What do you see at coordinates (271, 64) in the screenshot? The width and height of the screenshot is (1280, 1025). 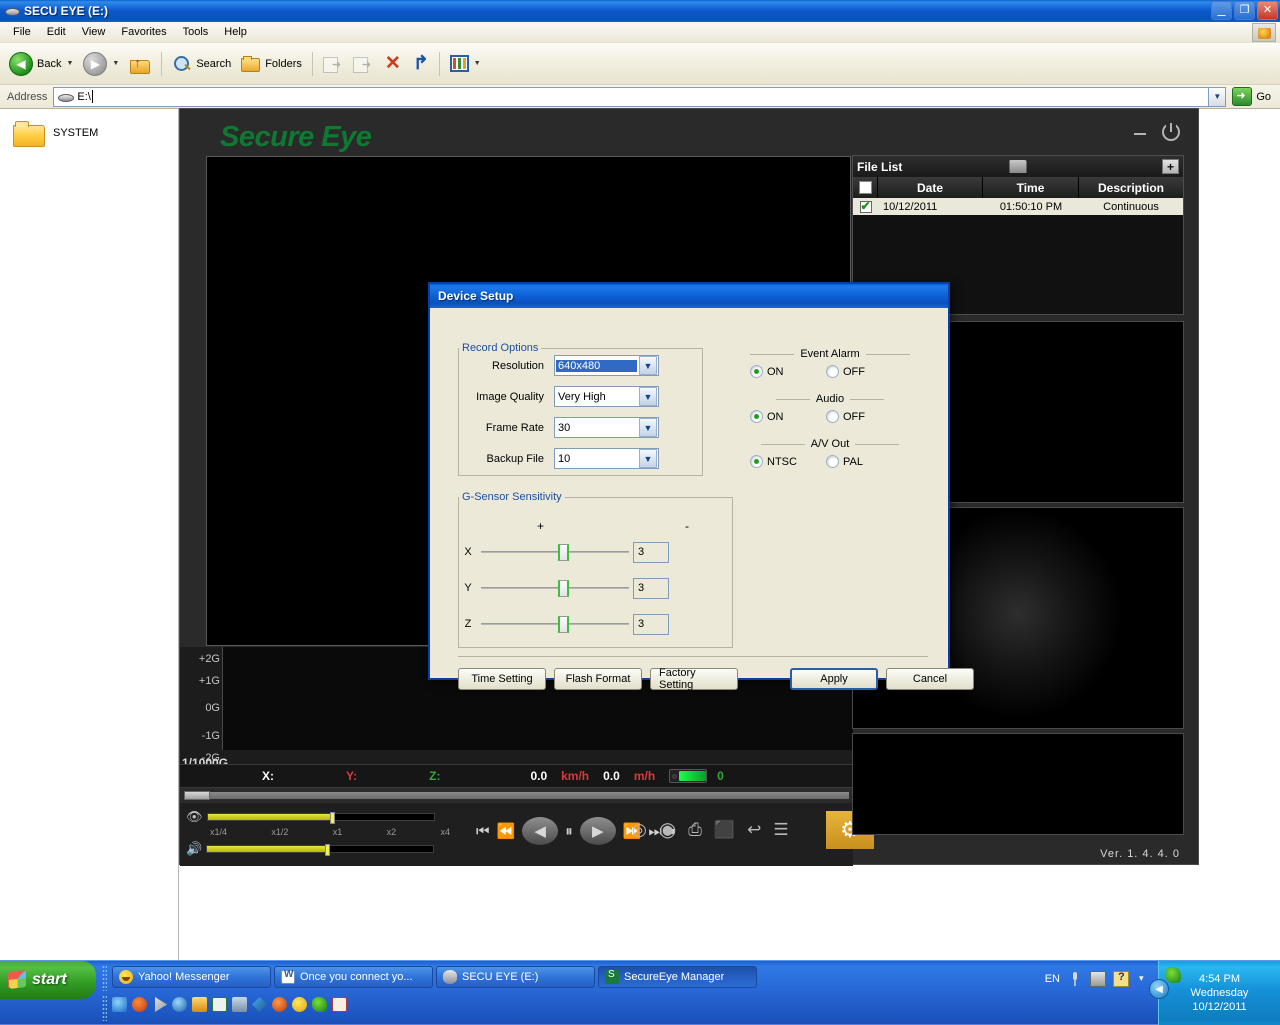 I see `folders-button: Folders` at bounding box center [271, 64].